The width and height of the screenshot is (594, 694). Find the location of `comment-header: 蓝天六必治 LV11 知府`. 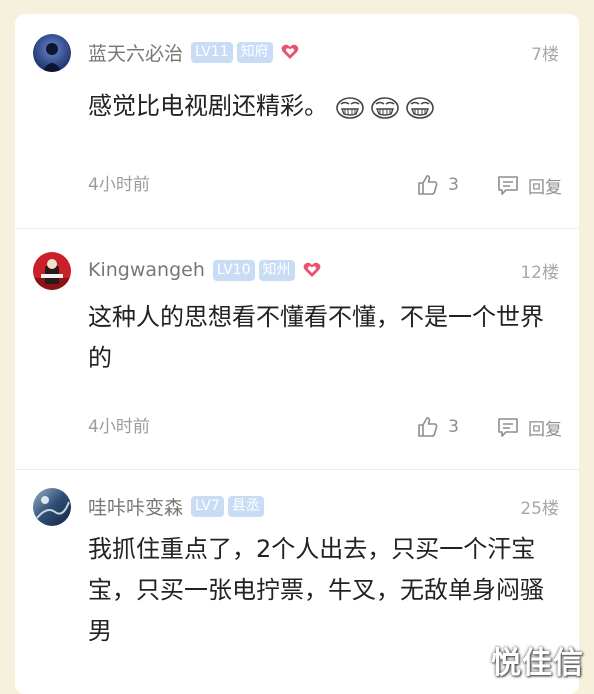

comment-header: 蓝天六必治 LV11 知府 is located at coordinates (194, 52).